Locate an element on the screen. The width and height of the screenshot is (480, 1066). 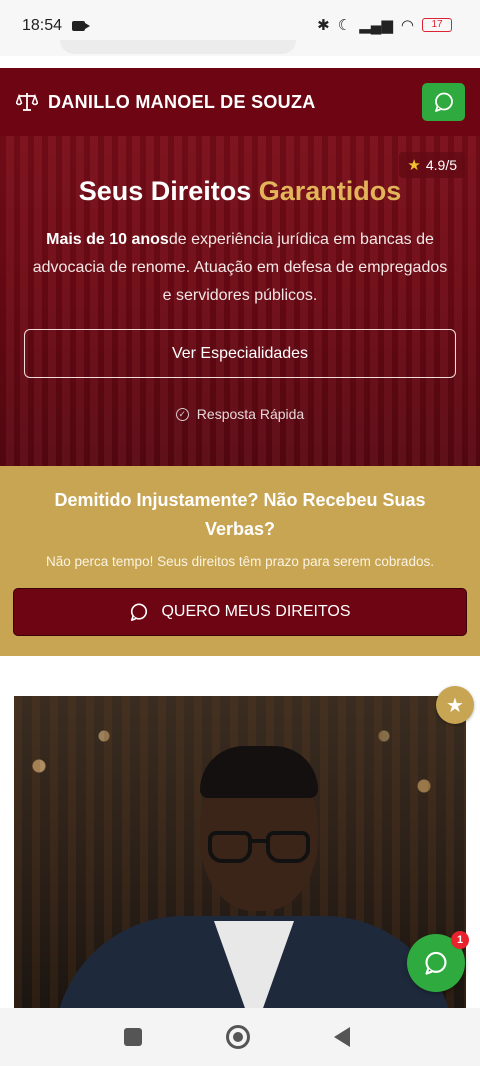
person-hair is located at coordinates (259, 772).